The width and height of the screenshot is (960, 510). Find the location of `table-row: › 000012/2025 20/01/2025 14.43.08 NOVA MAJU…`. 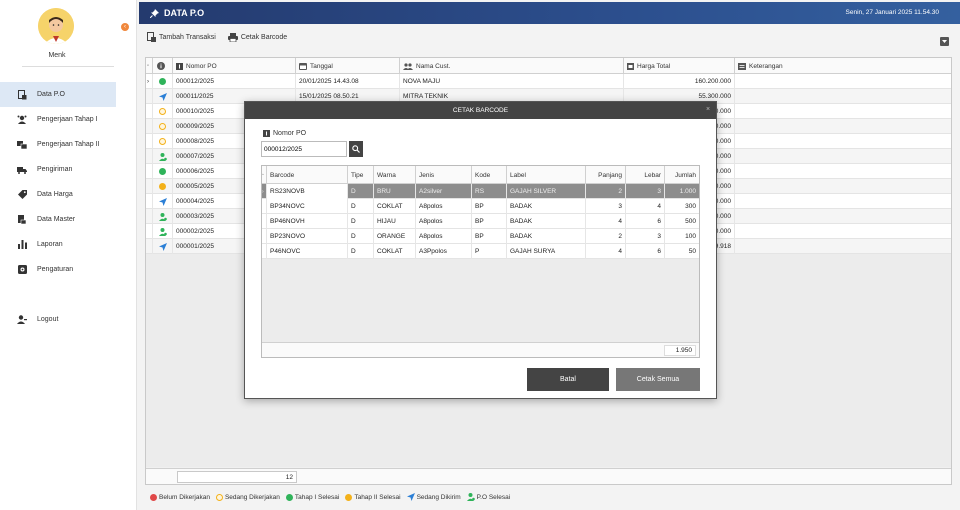

table-row: › 000012/2025 20/01/2025 14.43.08 NOVA MAJU… is located at coordinates (548, 81).